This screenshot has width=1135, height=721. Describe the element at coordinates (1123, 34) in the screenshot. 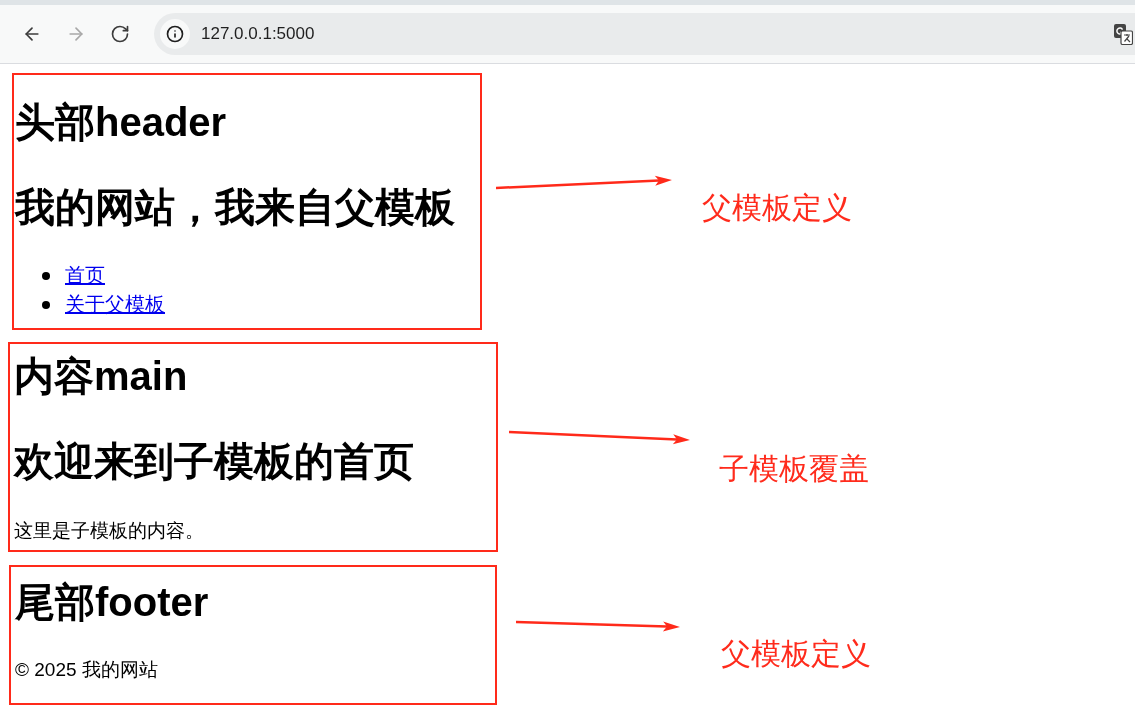

I see `translate-icon` at that location.